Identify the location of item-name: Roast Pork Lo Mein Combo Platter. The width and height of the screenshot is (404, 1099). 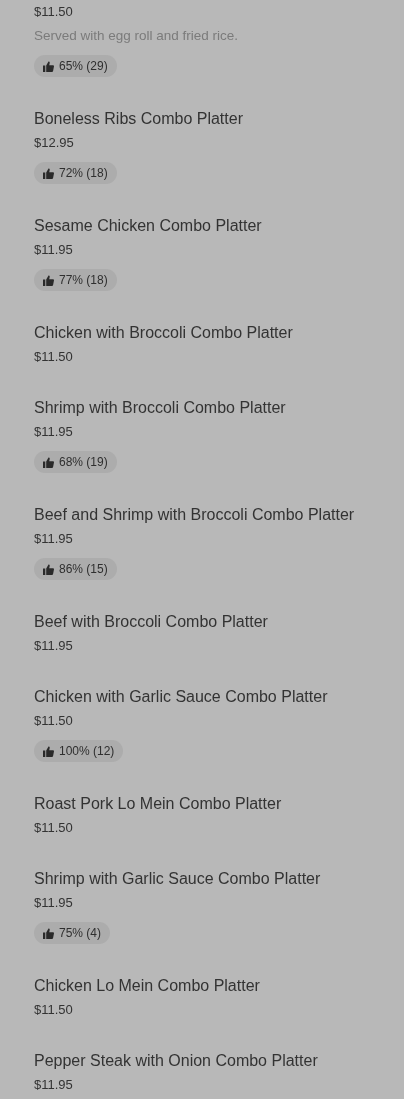
(202, 804).